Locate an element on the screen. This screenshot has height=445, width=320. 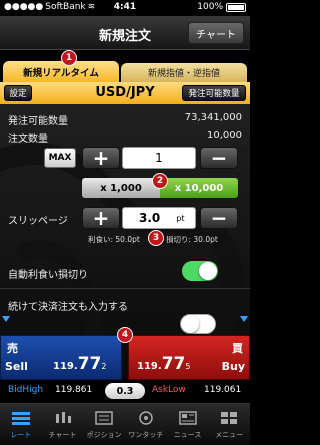
tab-one-touch: ワンタッチ is located at coordinates (146, 424).